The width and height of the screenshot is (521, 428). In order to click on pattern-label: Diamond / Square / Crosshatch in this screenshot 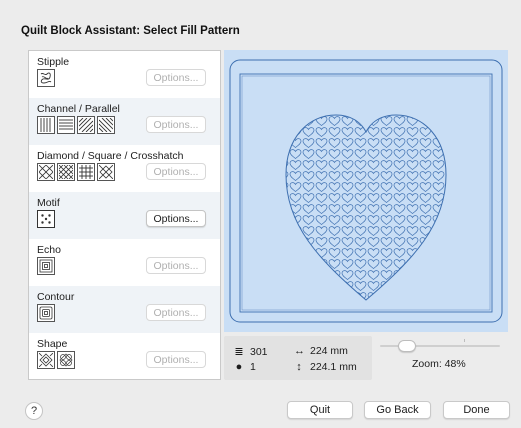, I will do `click(110, 156)`.